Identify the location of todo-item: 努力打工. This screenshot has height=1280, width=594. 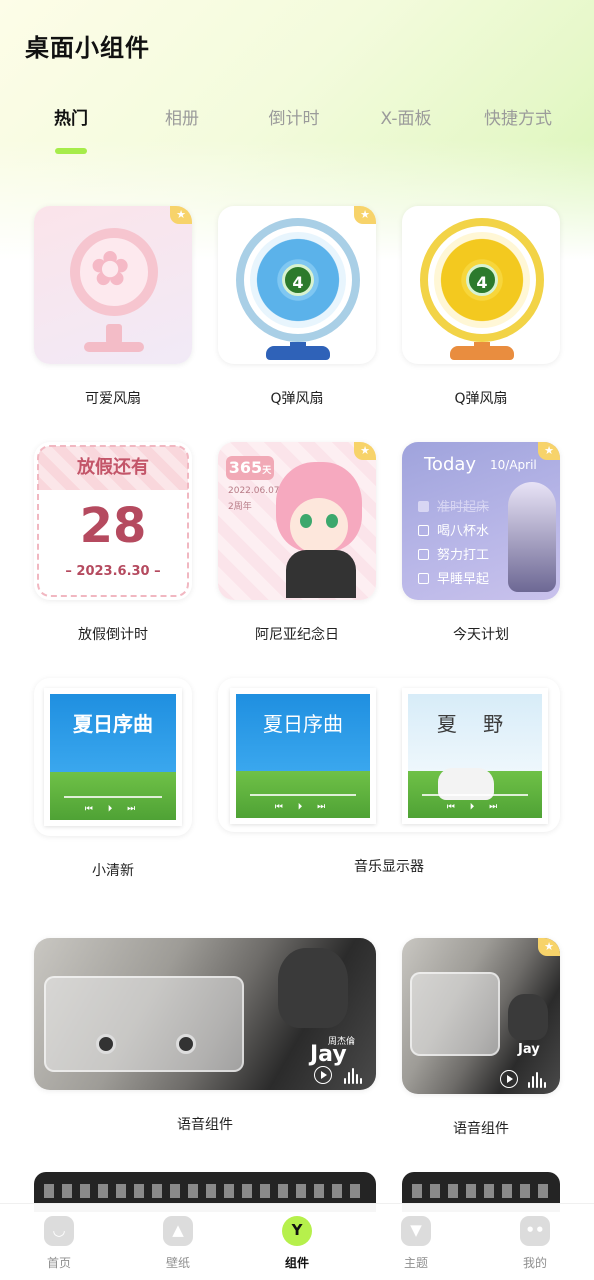
(453, 553).